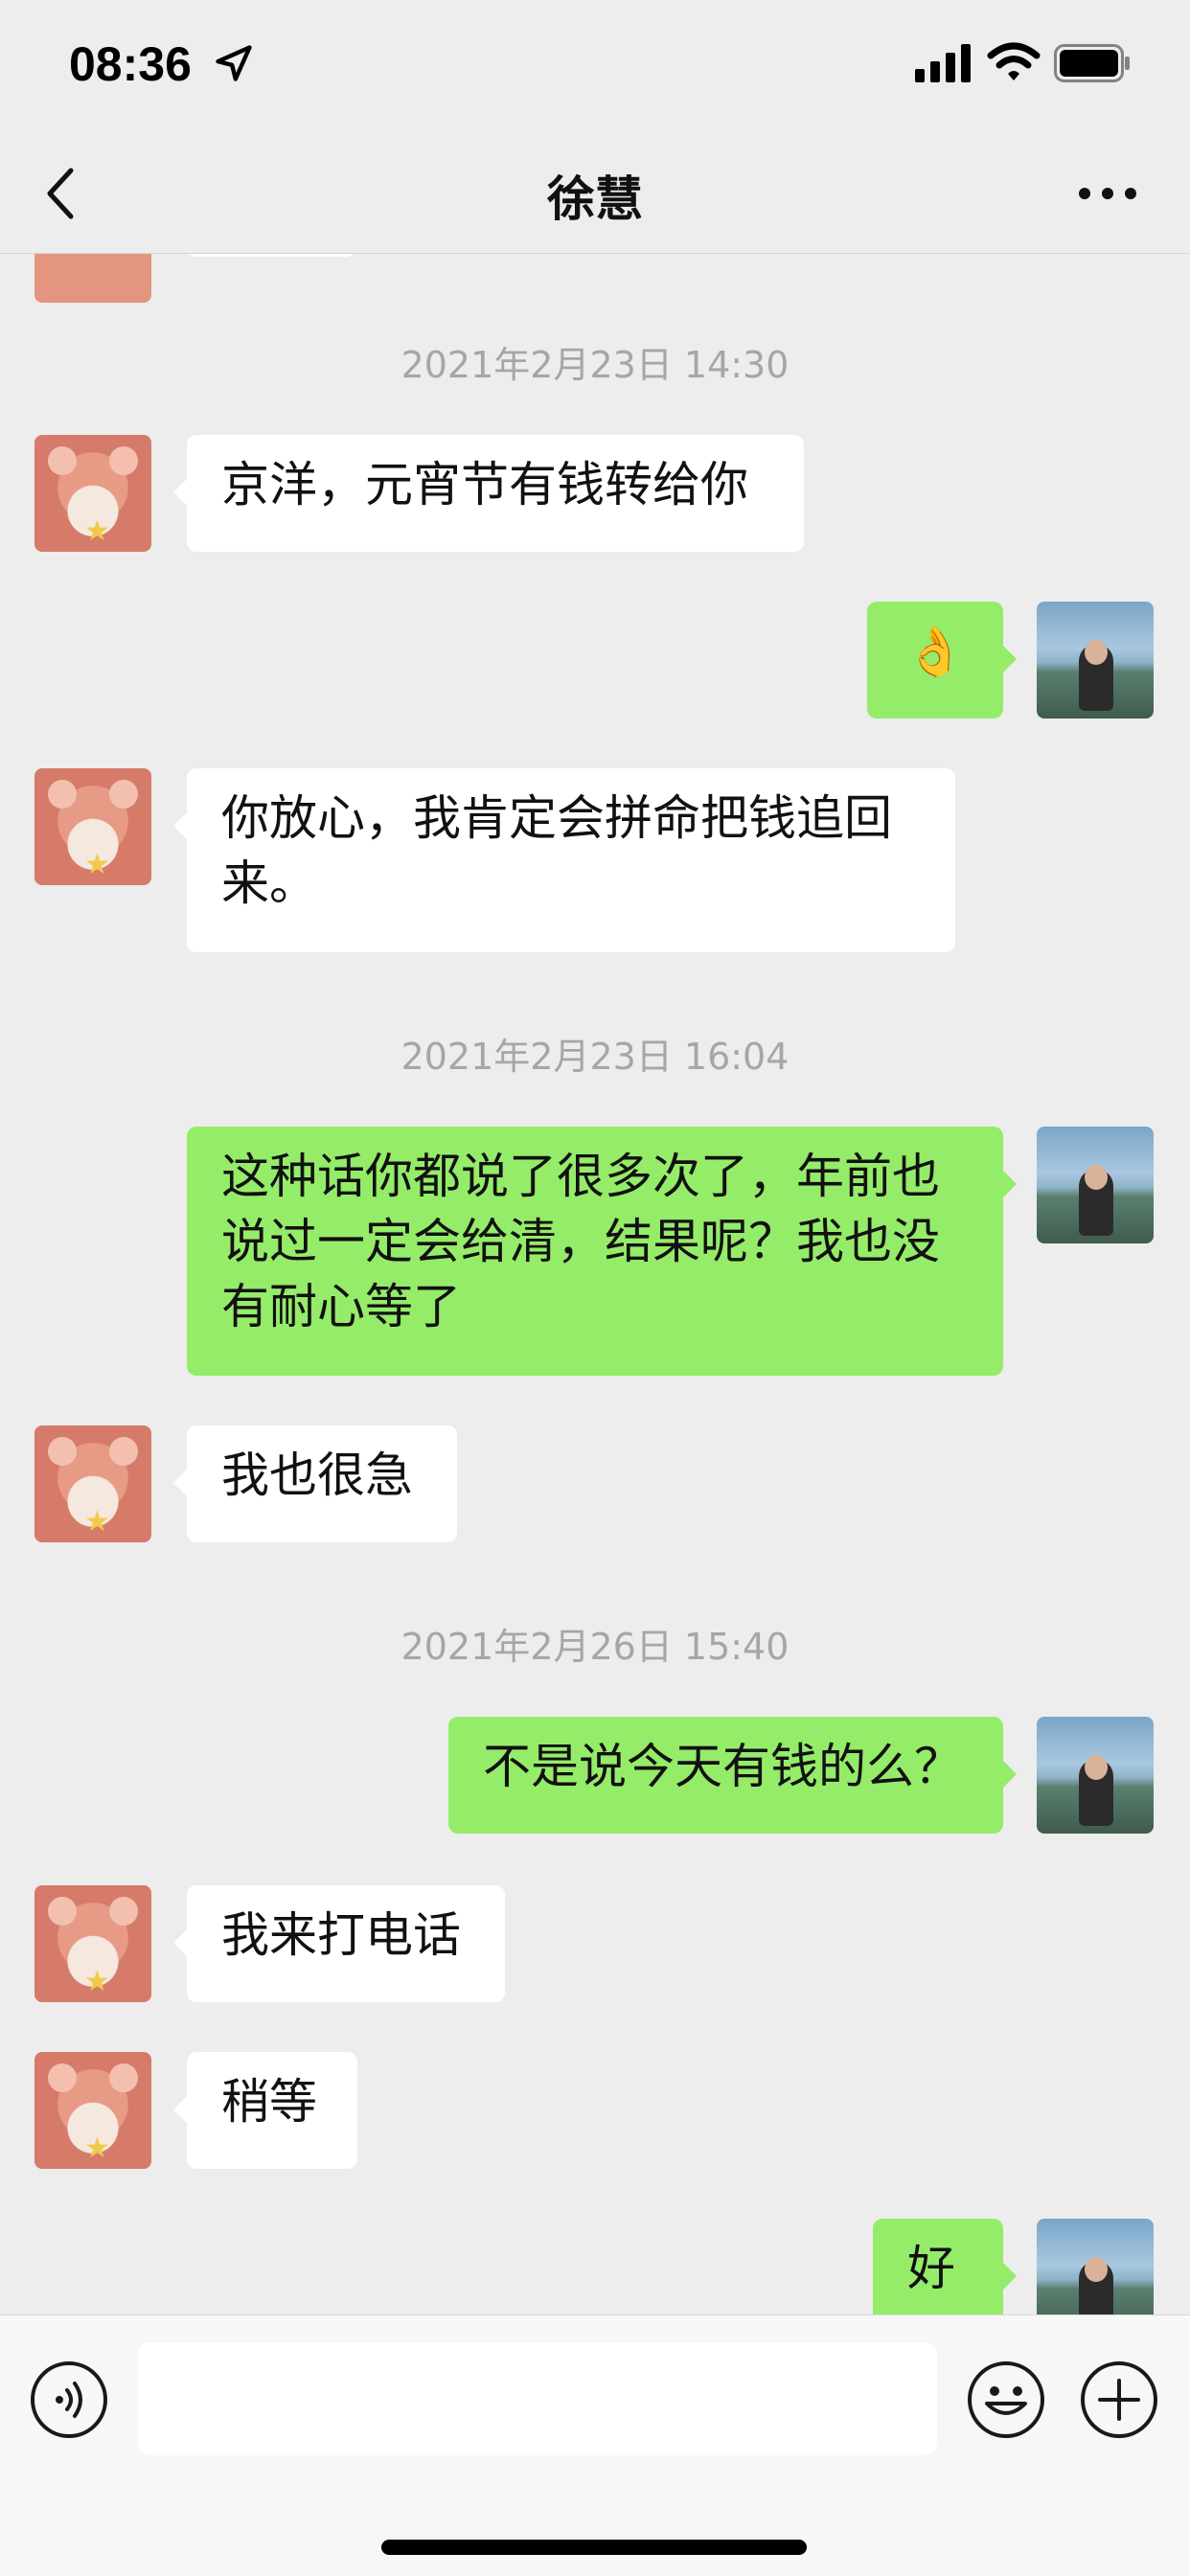 Image resolution: width=1190 pixels, height=2576 pixels. I want to click on chat-title: 徐慧, so click(595, 199).